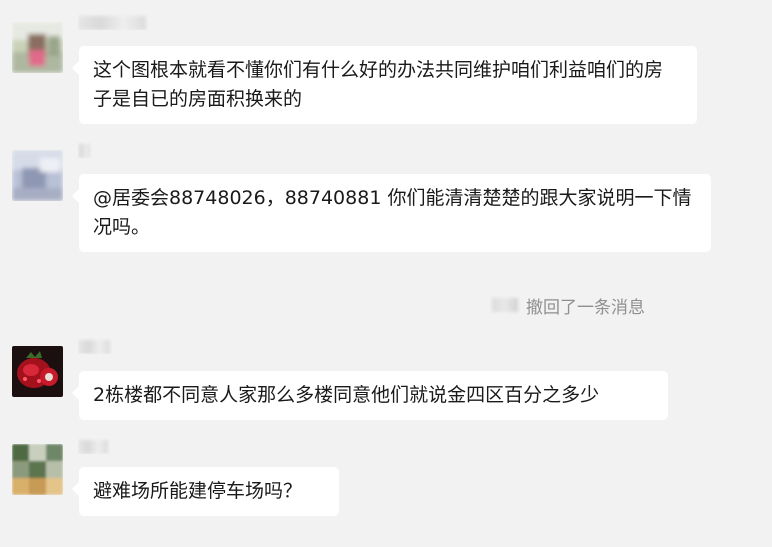 The width and height of the screenshot is (772, 547). I want to click on message-bubble-3: 2栋楼都不同意人家那么多楼同意他们就说金四区百分之多少, so click(370, 395).